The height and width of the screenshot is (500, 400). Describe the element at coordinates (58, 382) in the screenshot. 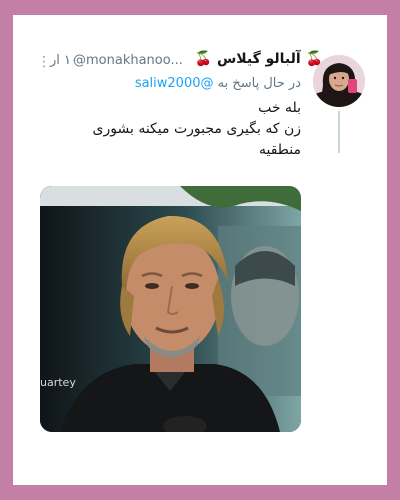

I see `media-caption: uartey` at that location.